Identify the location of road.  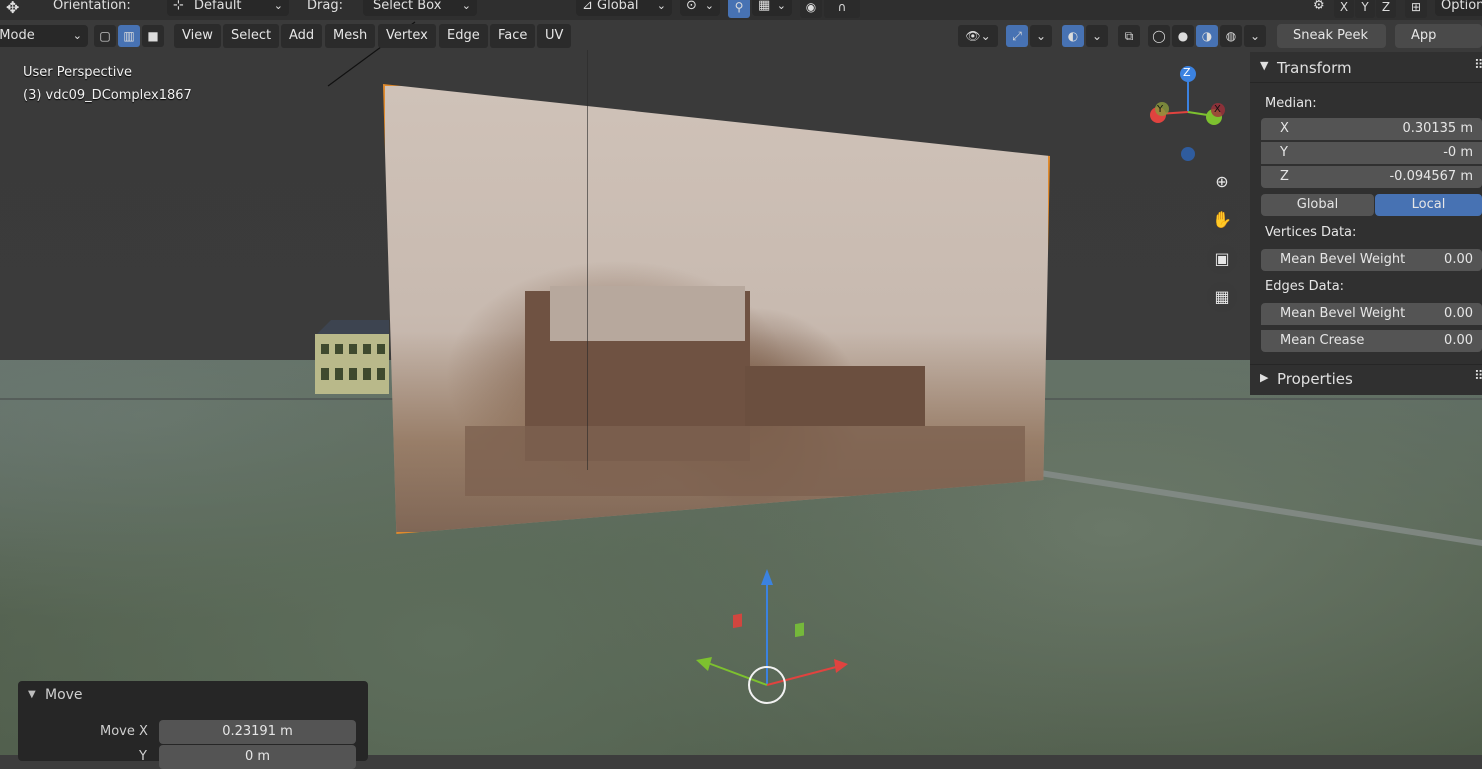
(1260, 514).